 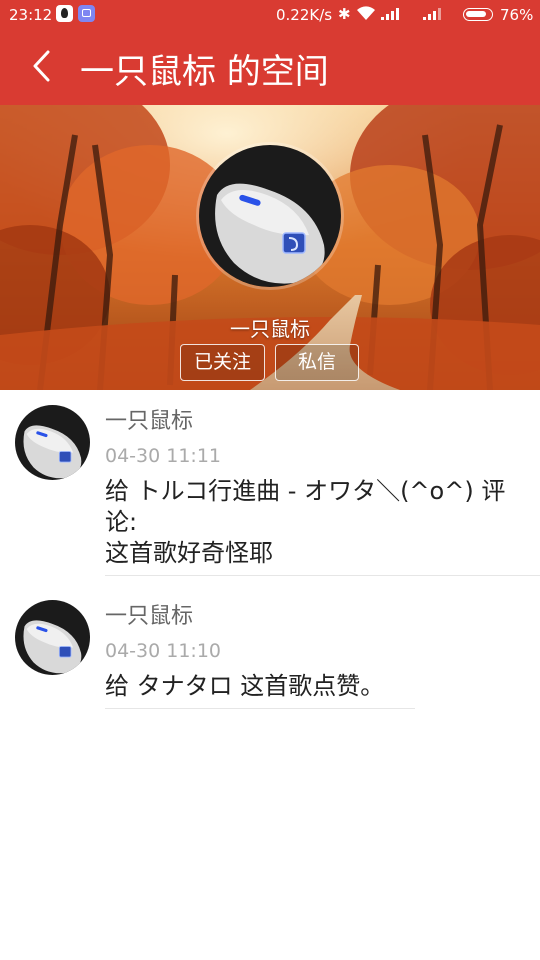 I want to click on feed-content: 给 タナタロ 这首歌点赞。, so click(x=322, y=689).